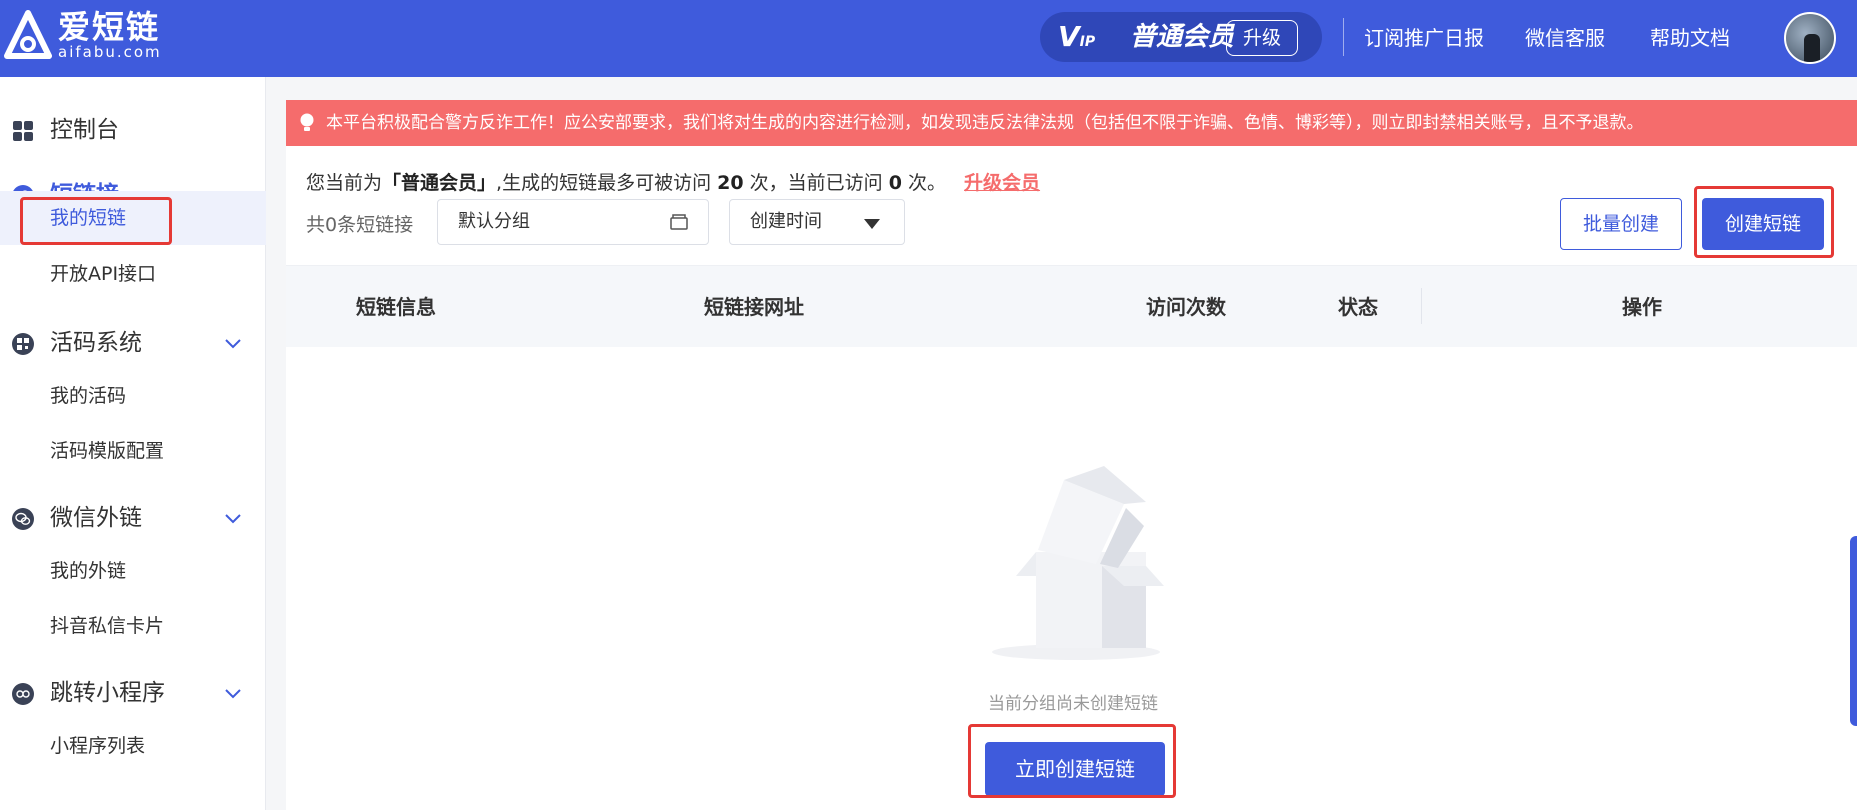 Image resolution: width=1857 pixels, height=810 pixels. I want to click on column-header: 短链接网址, so click(754, 307).